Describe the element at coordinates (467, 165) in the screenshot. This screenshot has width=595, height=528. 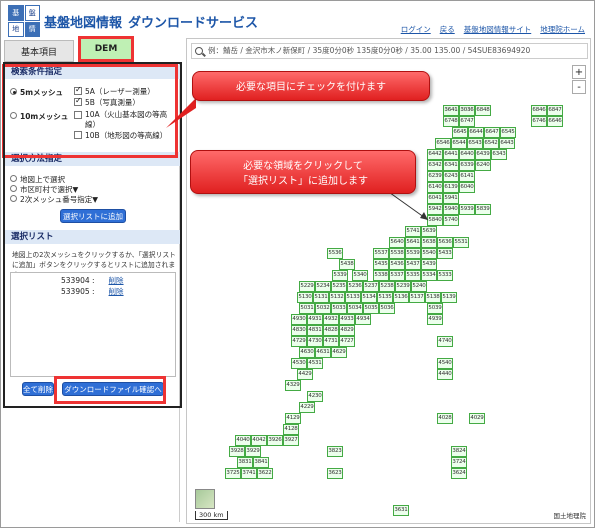
I see `mesh-tile: 6339` at that location.